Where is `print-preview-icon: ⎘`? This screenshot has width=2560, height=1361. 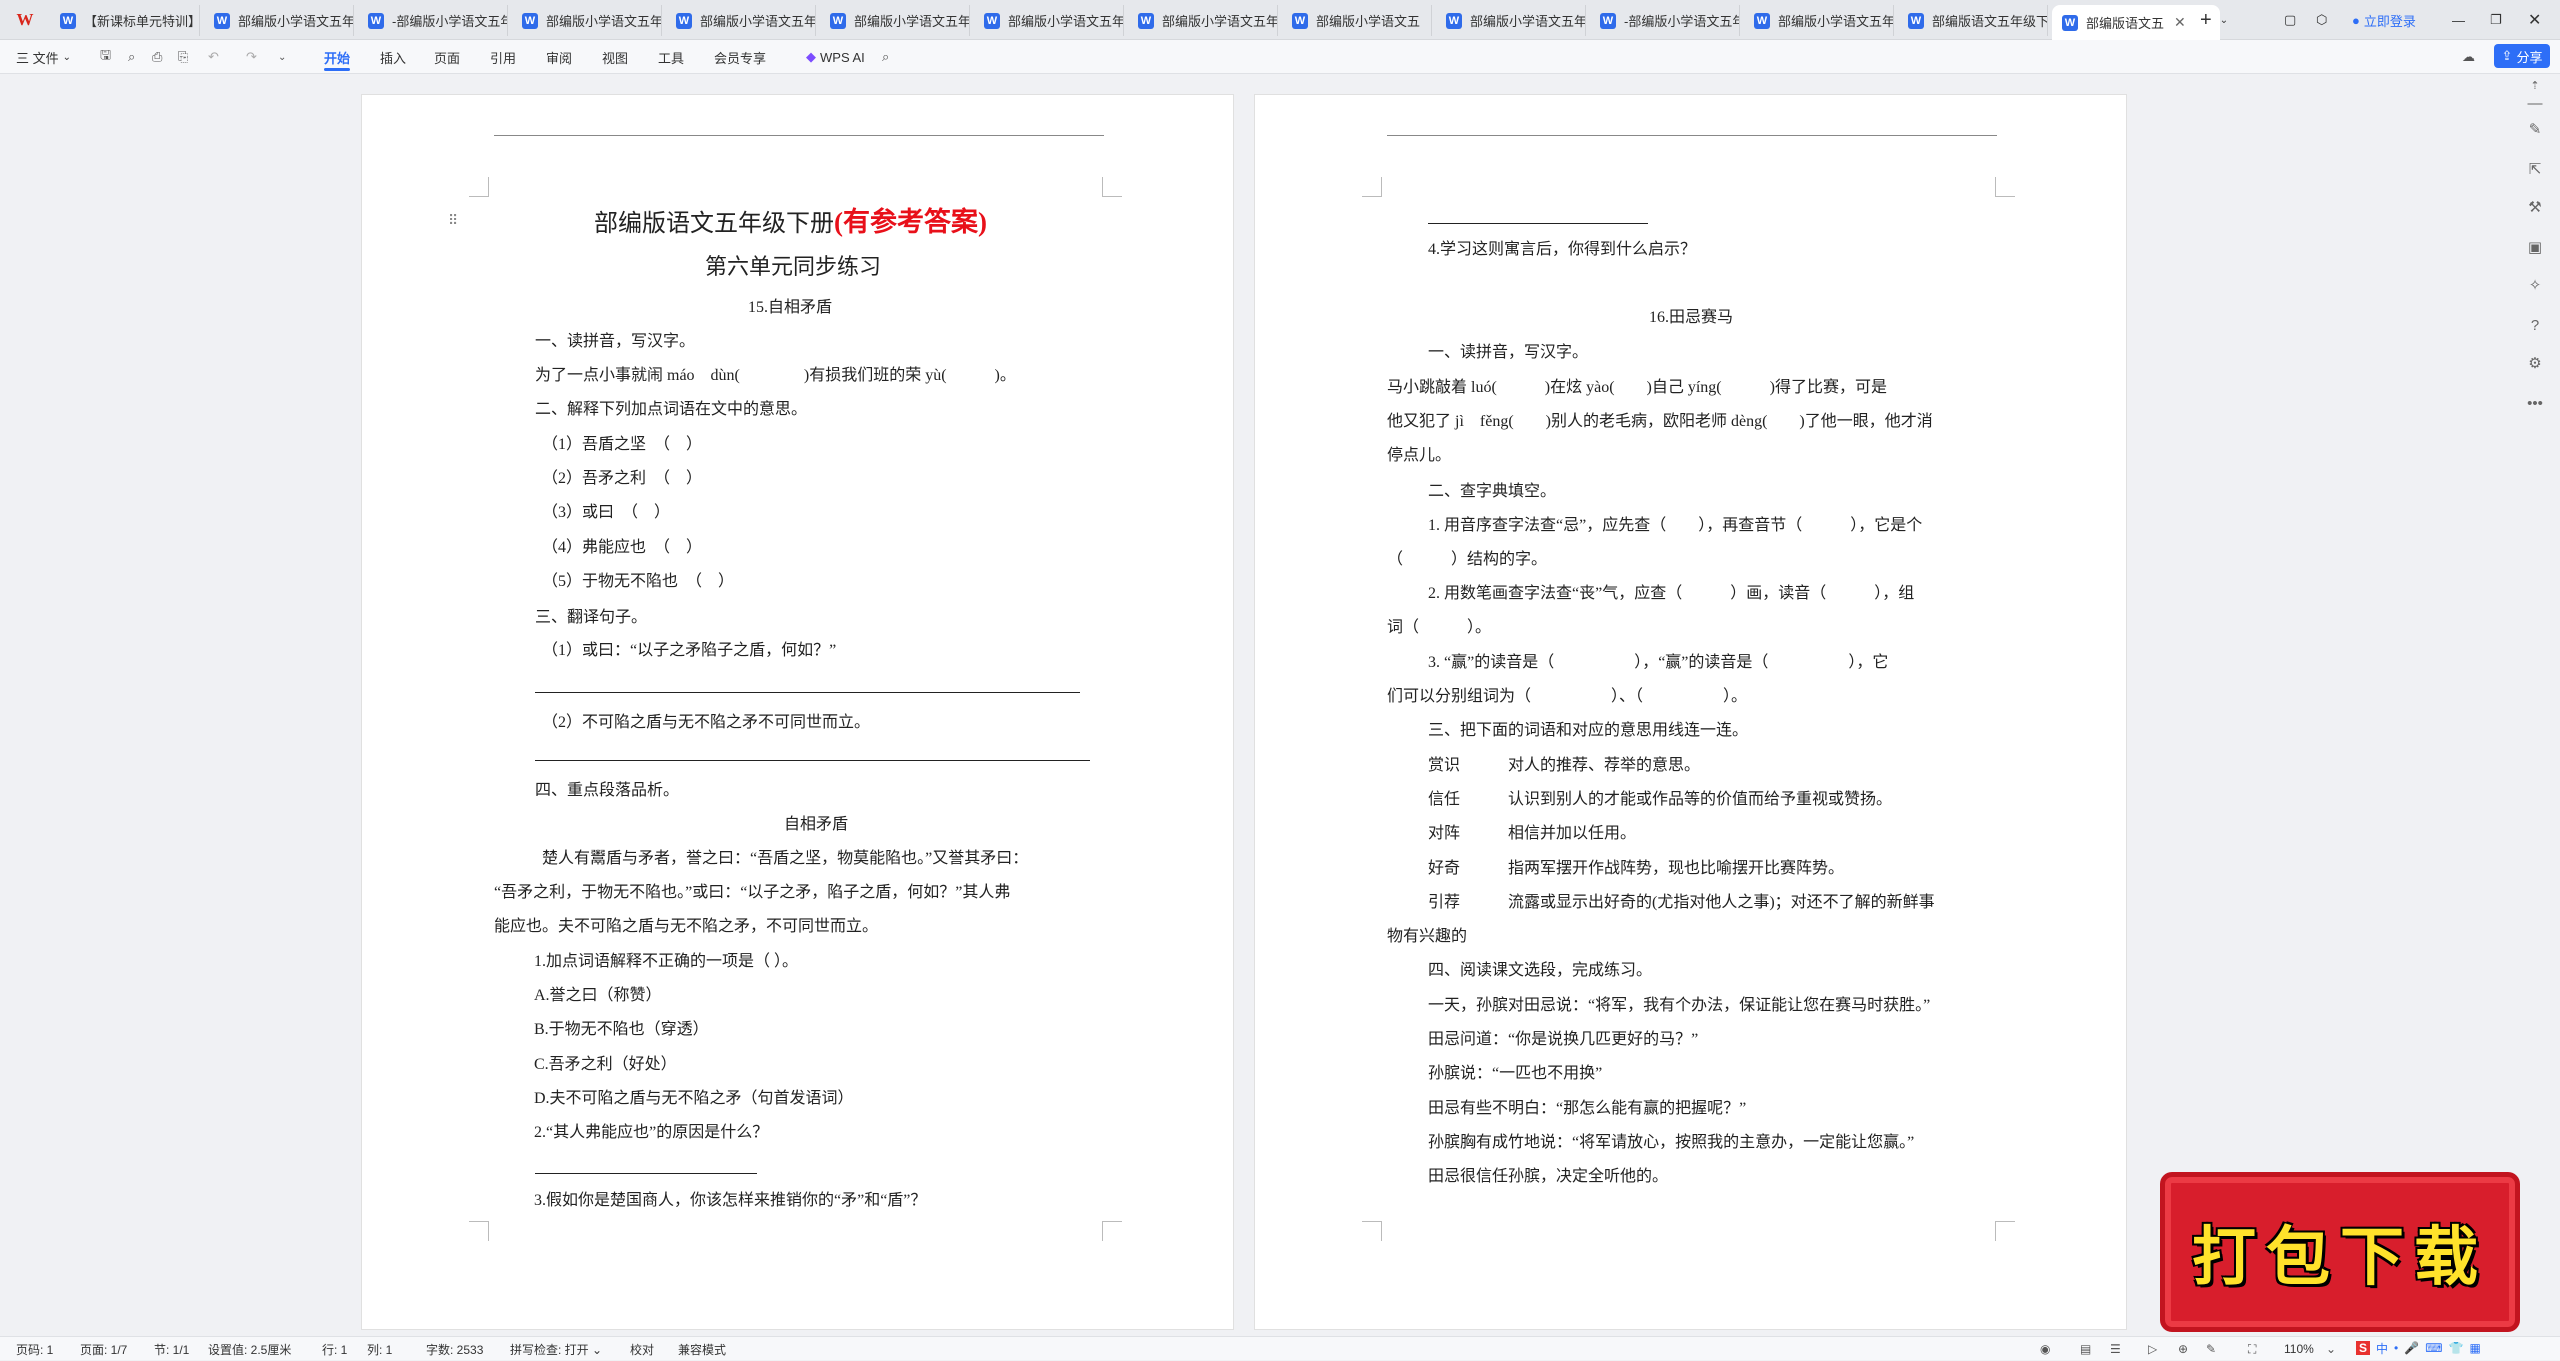
print-preview-icon: ⎘ is located at coordinates (183, 57).